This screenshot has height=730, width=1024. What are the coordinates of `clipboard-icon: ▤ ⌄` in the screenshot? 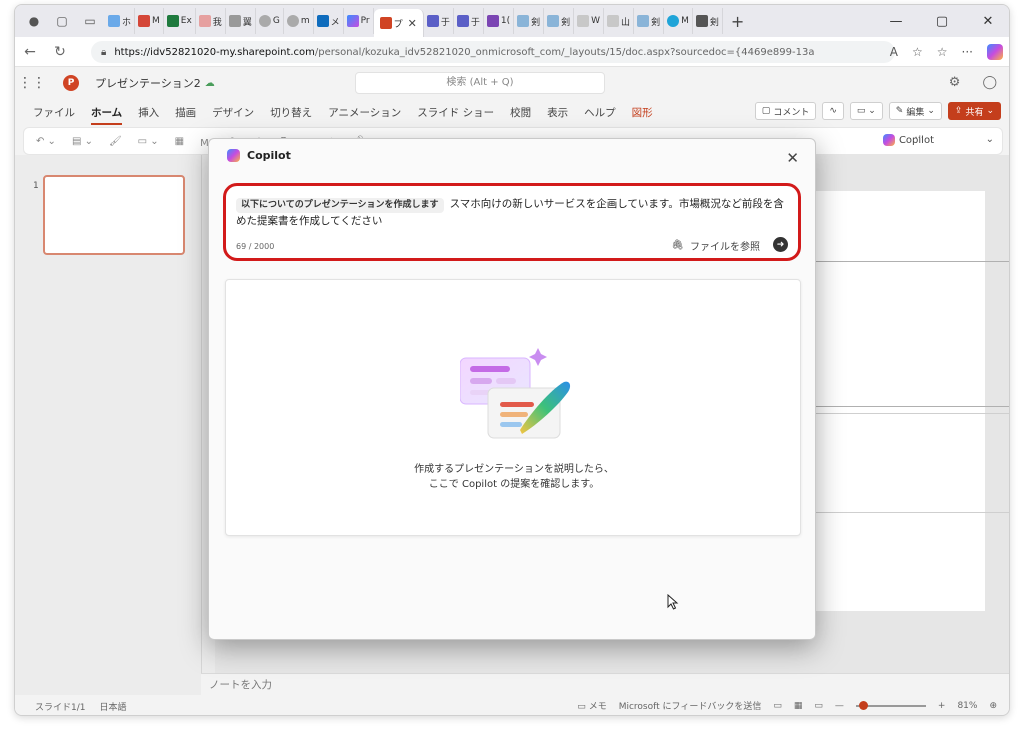 It's located at (82, 141).